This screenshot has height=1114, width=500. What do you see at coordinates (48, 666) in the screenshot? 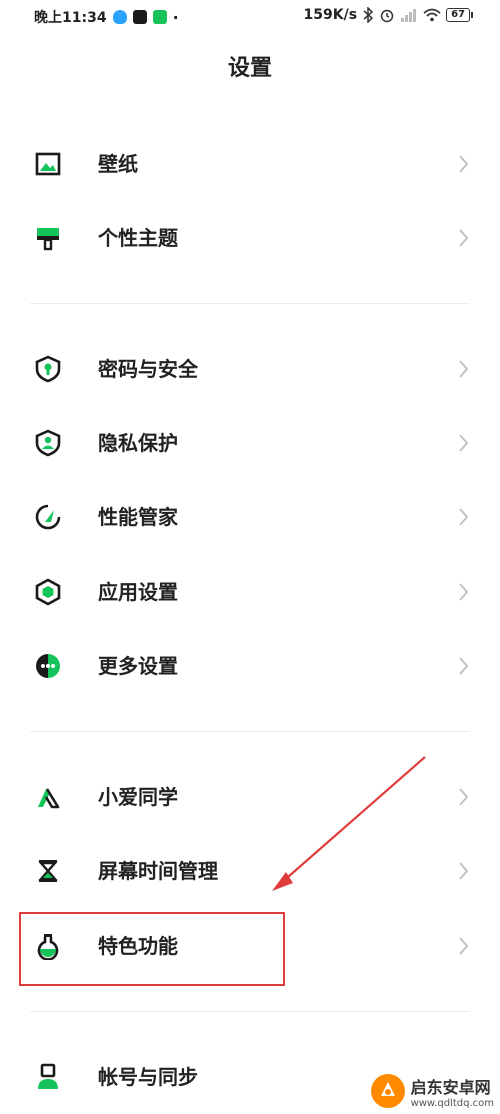
I see `more-settings-icon` at bounding box center [48, 666].